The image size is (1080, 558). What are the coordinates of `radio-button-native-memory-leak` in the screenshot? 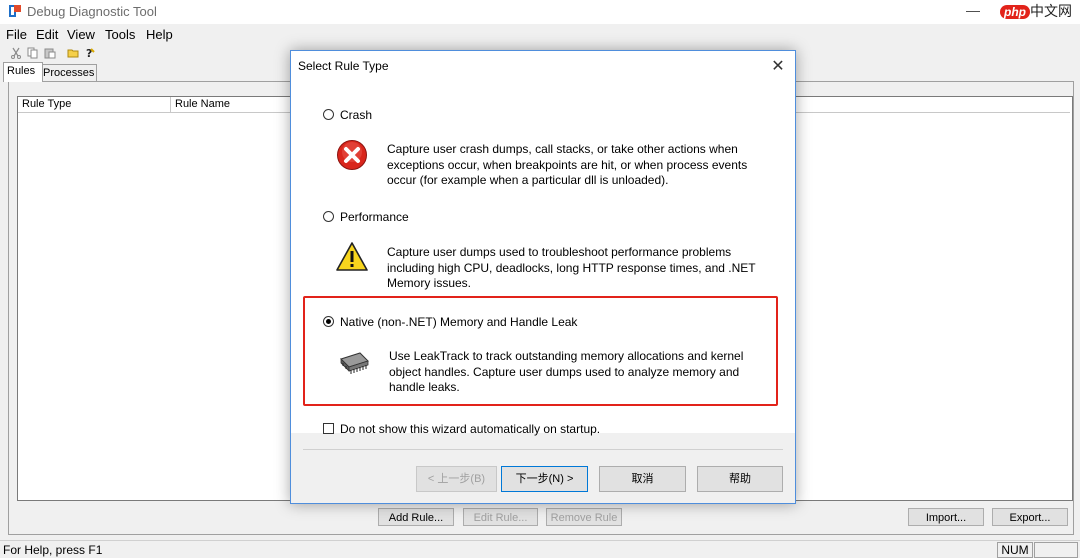 It's located at (328, 321).